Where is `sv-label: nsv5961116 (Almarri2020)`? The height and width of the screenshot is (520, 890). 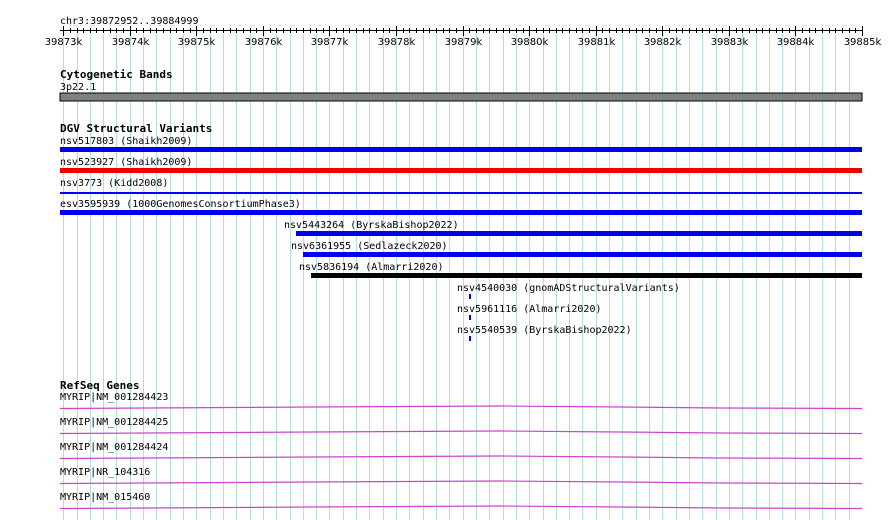 sv-label: nsv5961116 (Almarri2020) is located at coordinates (529, 309).